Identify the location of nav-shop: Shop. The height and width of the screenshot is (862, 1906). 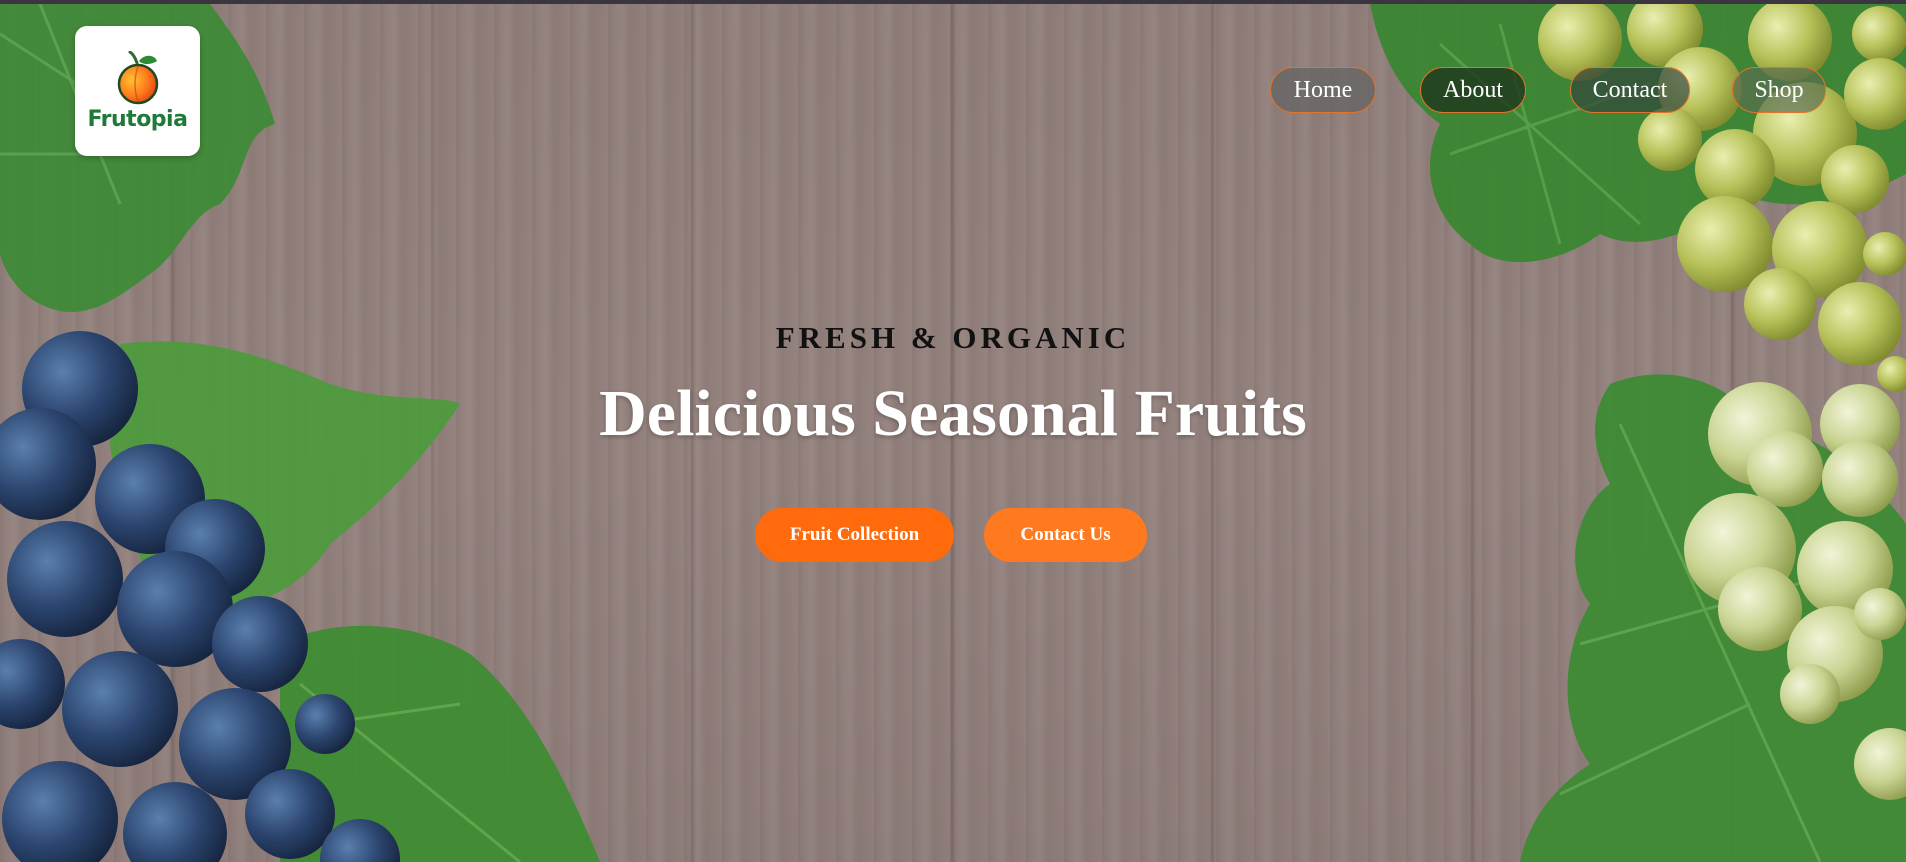
(1779, 90).